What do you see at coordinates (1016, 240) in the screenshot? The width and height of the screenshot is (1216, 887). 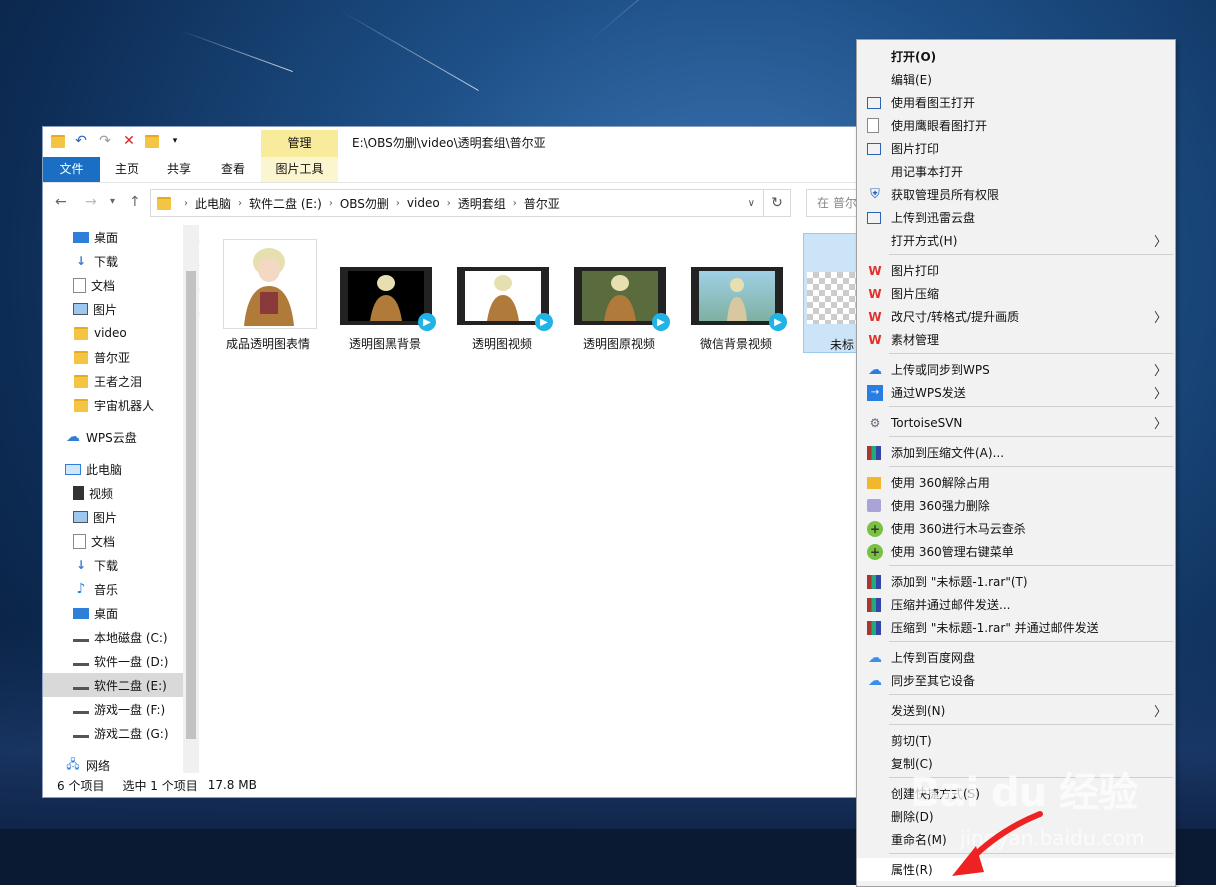 I see `menu-item-open-with: 打开方式(H) 〉` at bounding box center [1016, 240].